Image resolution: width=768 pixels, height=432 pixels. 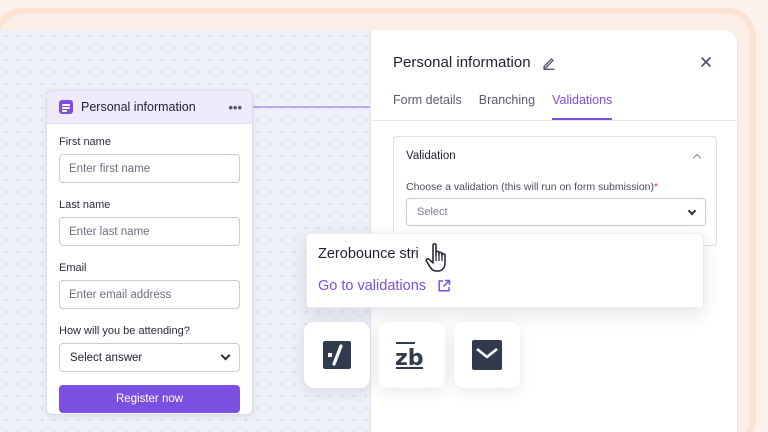 I want to click on attending-select: Select answer, so click(x=149, y=357).